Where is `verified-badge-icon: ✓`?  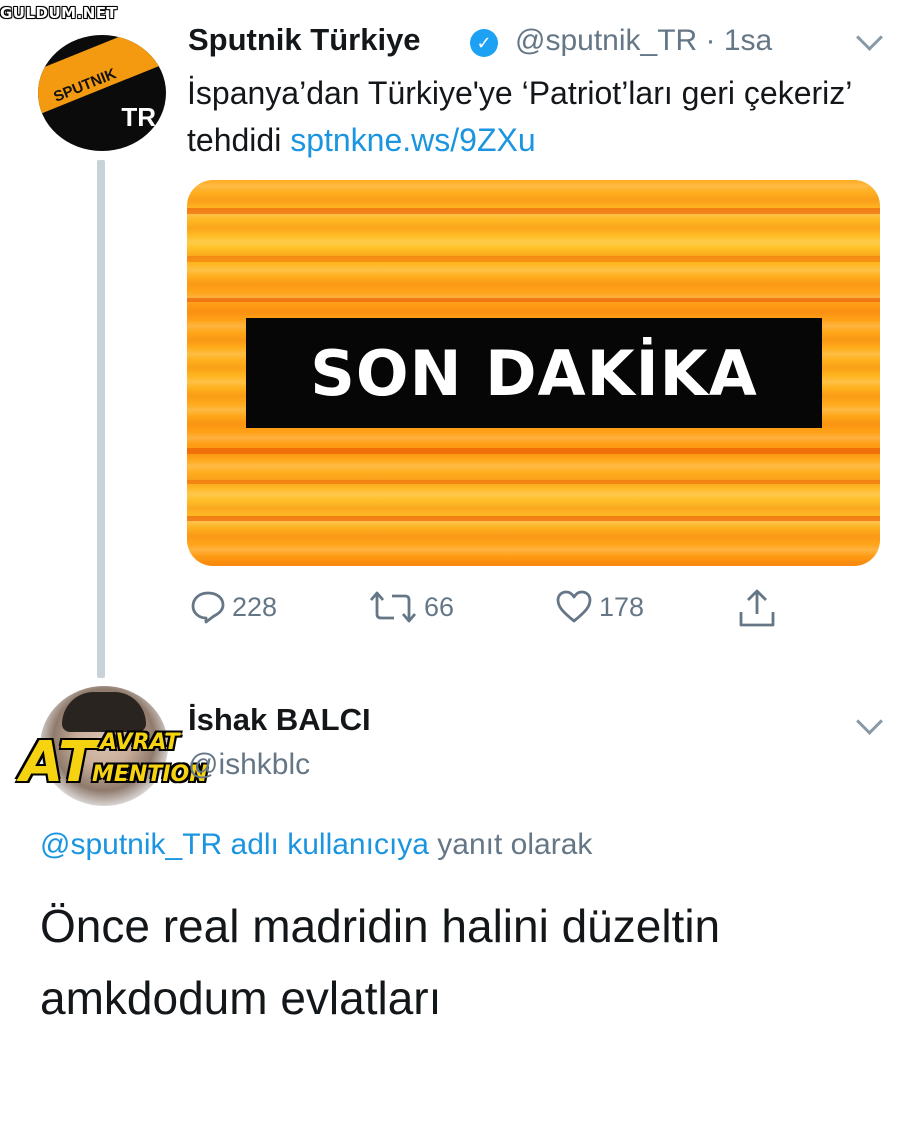
verified-badge-icon: ✓ is located at coordinates (484, 43).